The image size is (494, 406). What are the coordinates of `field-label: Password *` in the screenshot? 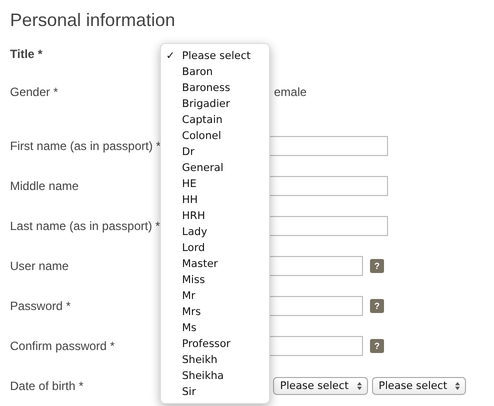 It's located at (41, 306).